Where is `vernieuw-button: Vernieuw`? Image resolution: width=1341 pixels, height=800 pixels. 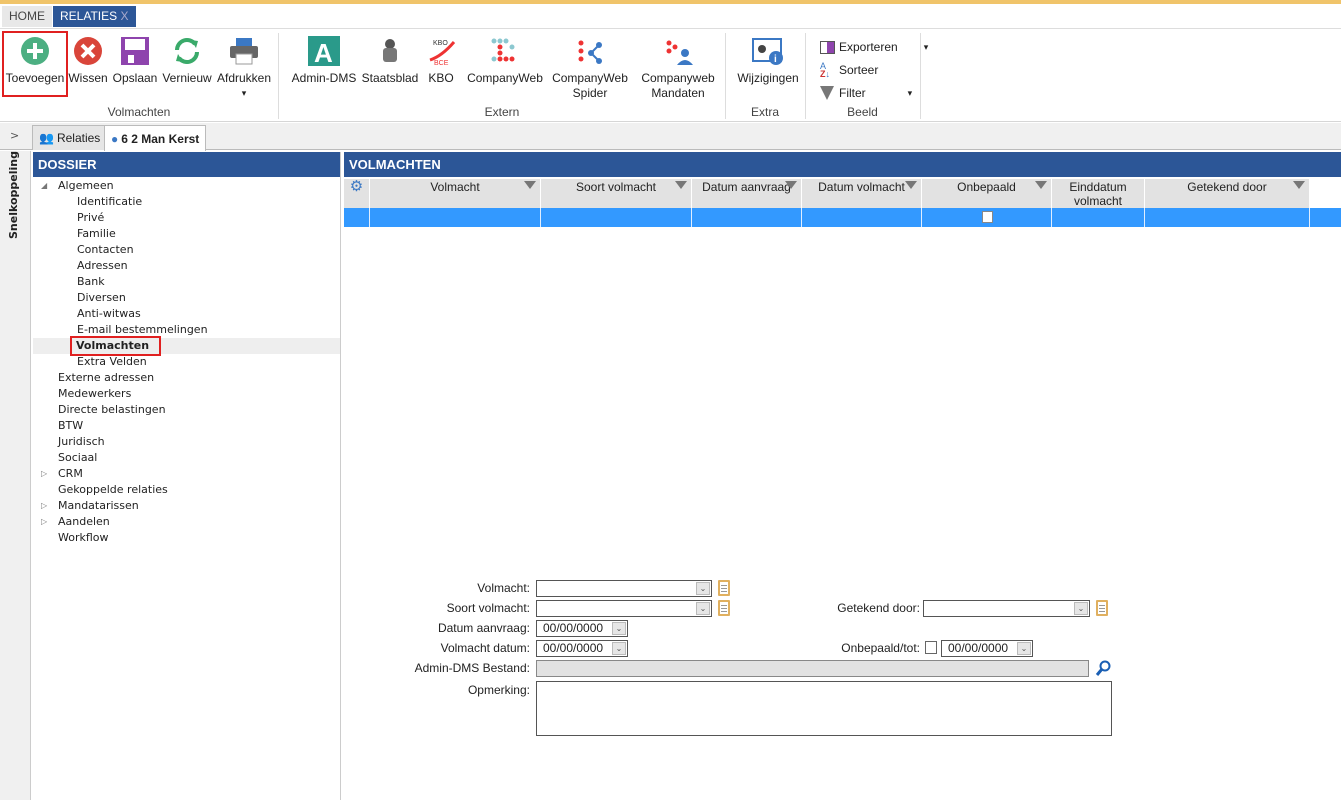
vernieuw-button: Vernieuw is located at coordinates (187, 60).